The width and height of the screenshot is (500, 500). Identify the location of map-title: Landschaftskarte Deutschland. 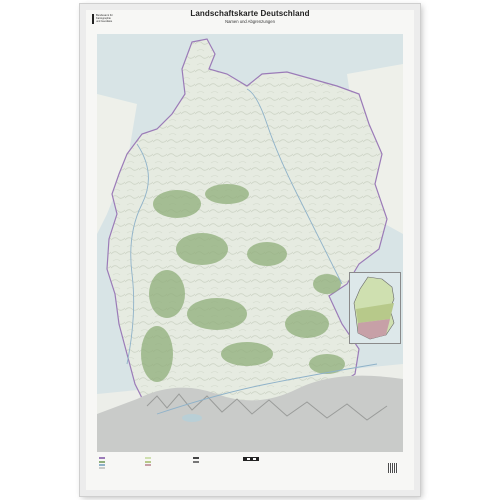
(250, 13).